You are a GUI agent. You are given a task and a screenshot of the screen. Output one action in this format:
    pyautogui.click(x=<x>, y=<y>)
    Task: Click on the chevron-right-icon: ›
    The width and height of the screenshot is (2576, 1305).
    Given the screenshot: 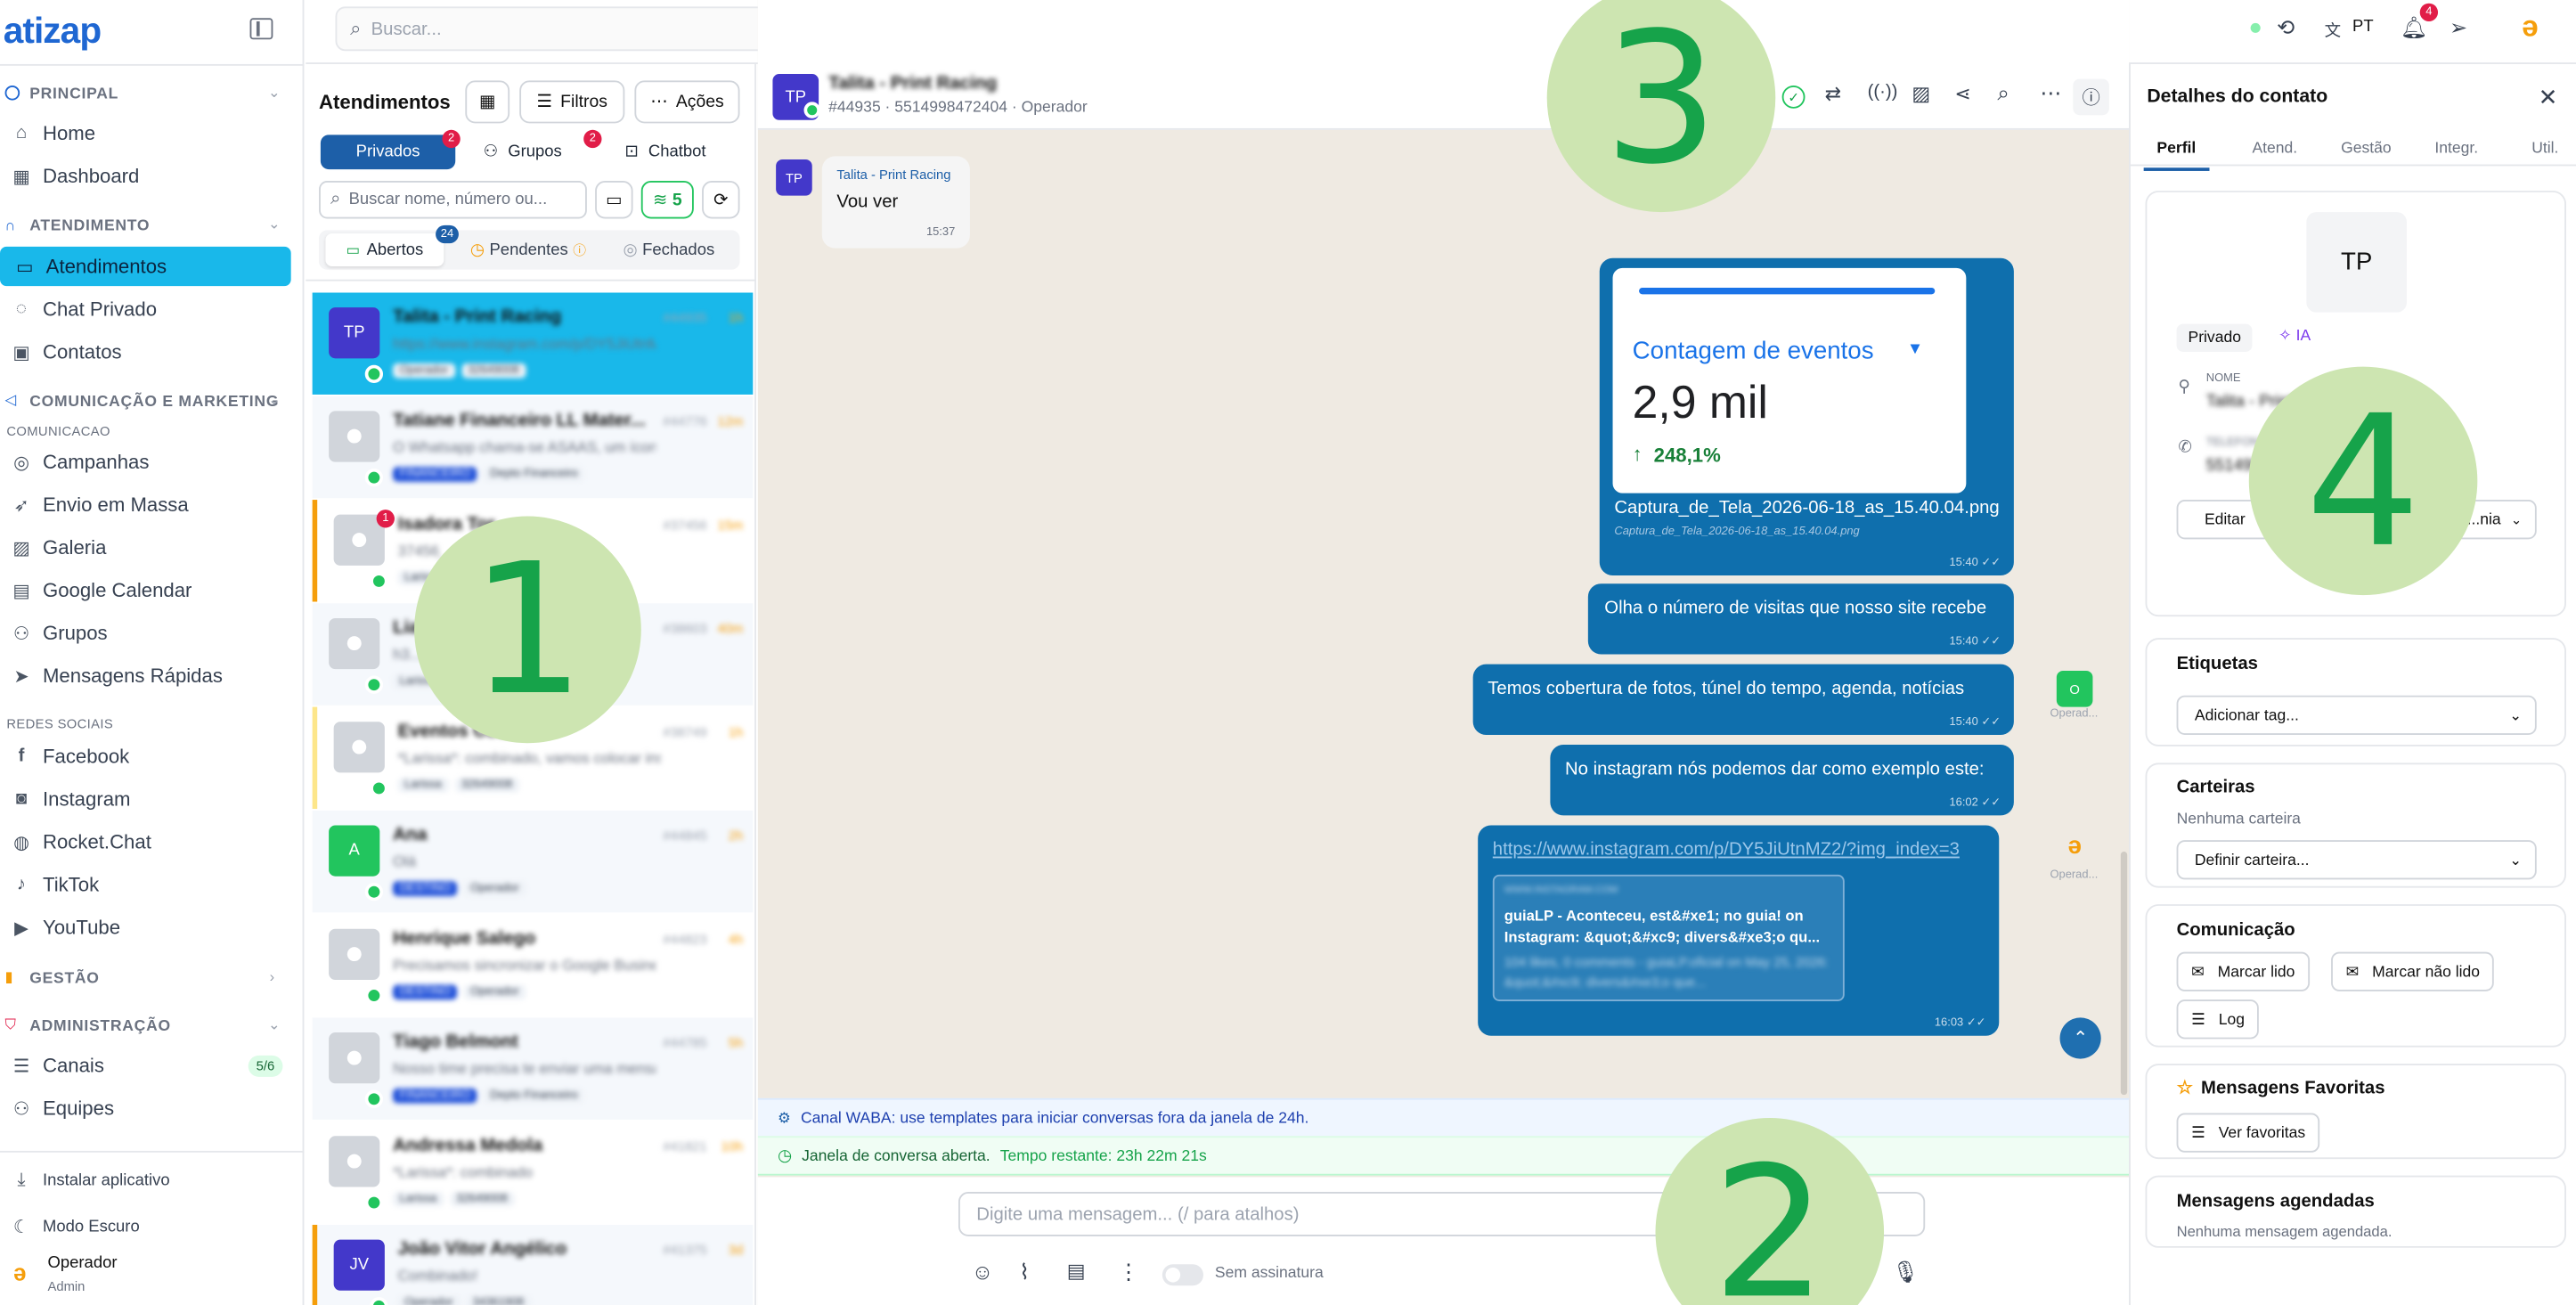 What is the action you would take?
    pyautogui.click(x=272, y=976)
    